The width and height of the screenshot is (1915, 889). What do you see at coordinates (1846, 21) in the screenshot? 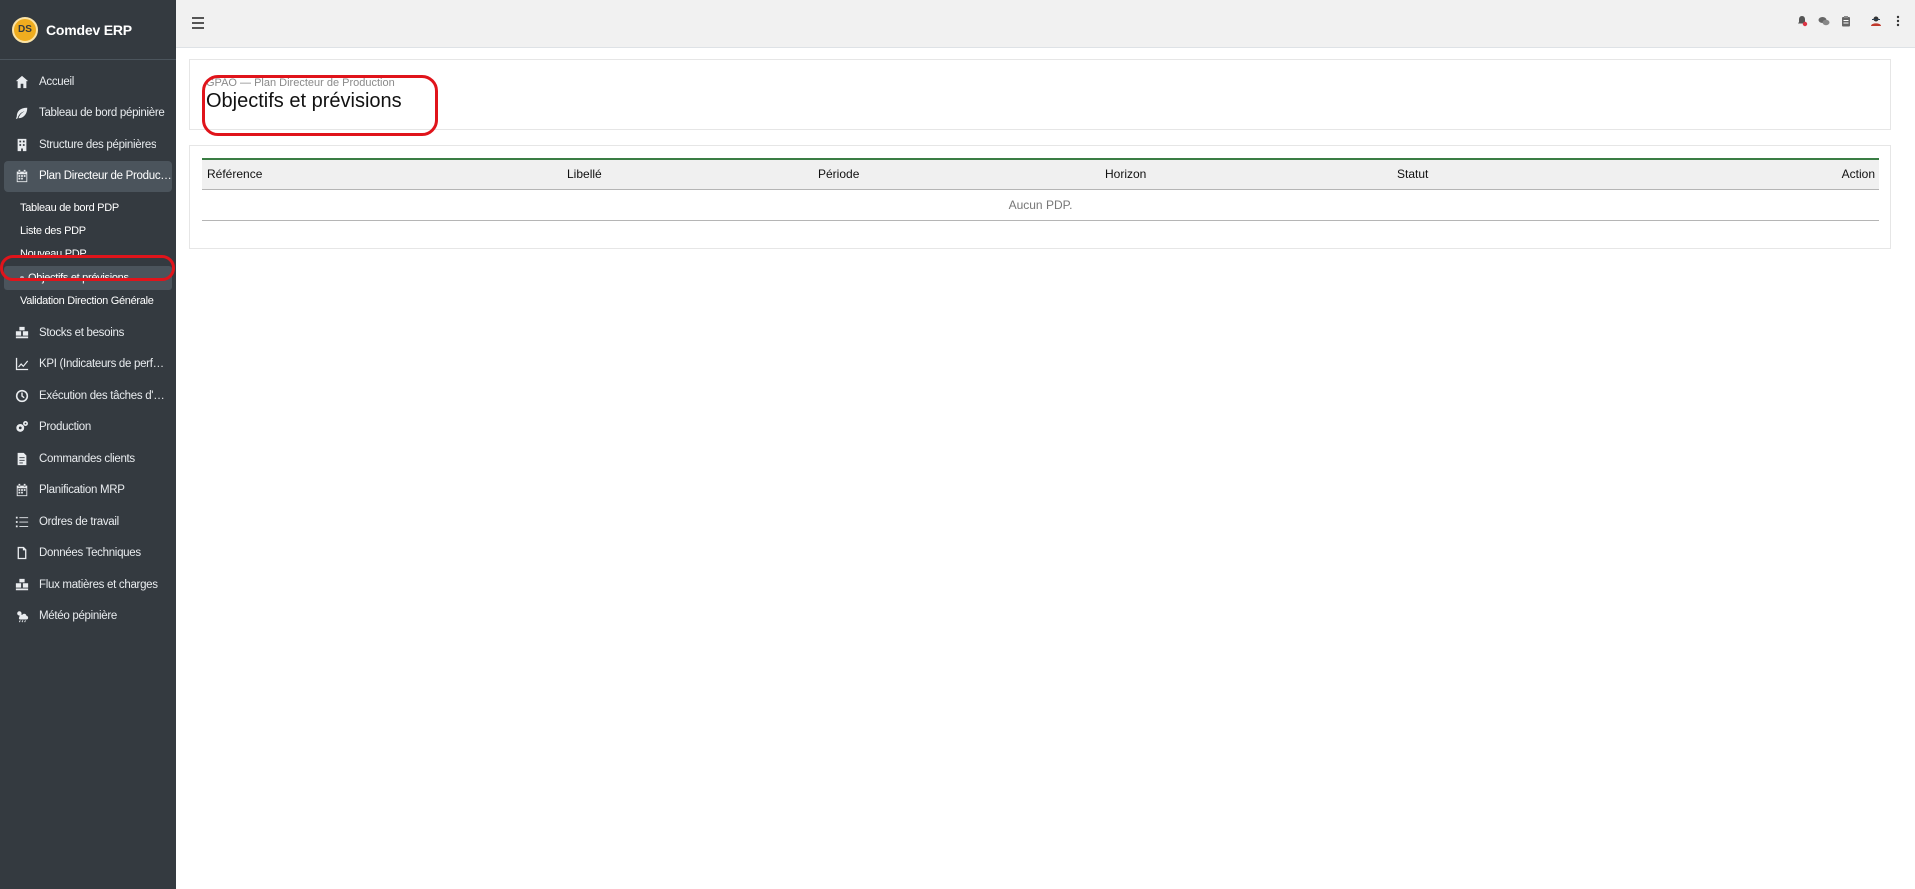
I see `clipboard-icon` at bounding box center [1846, 21].